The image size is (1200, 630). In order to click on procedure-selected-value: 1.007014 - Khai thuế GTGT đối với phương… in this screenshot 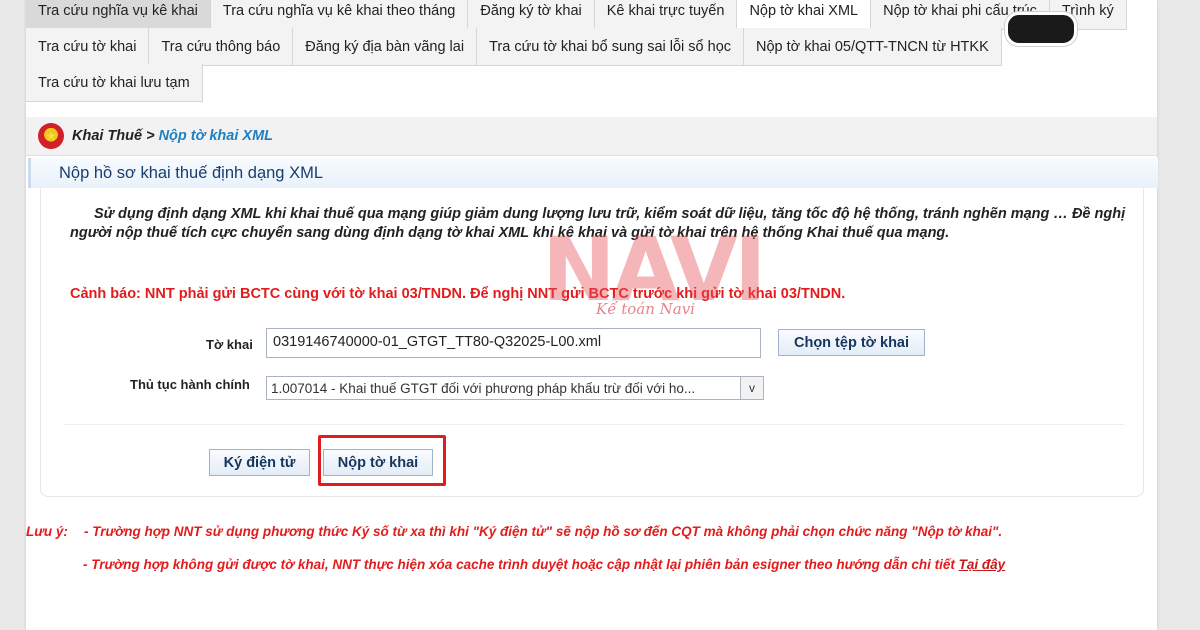, I will do `click(483, 388)`.